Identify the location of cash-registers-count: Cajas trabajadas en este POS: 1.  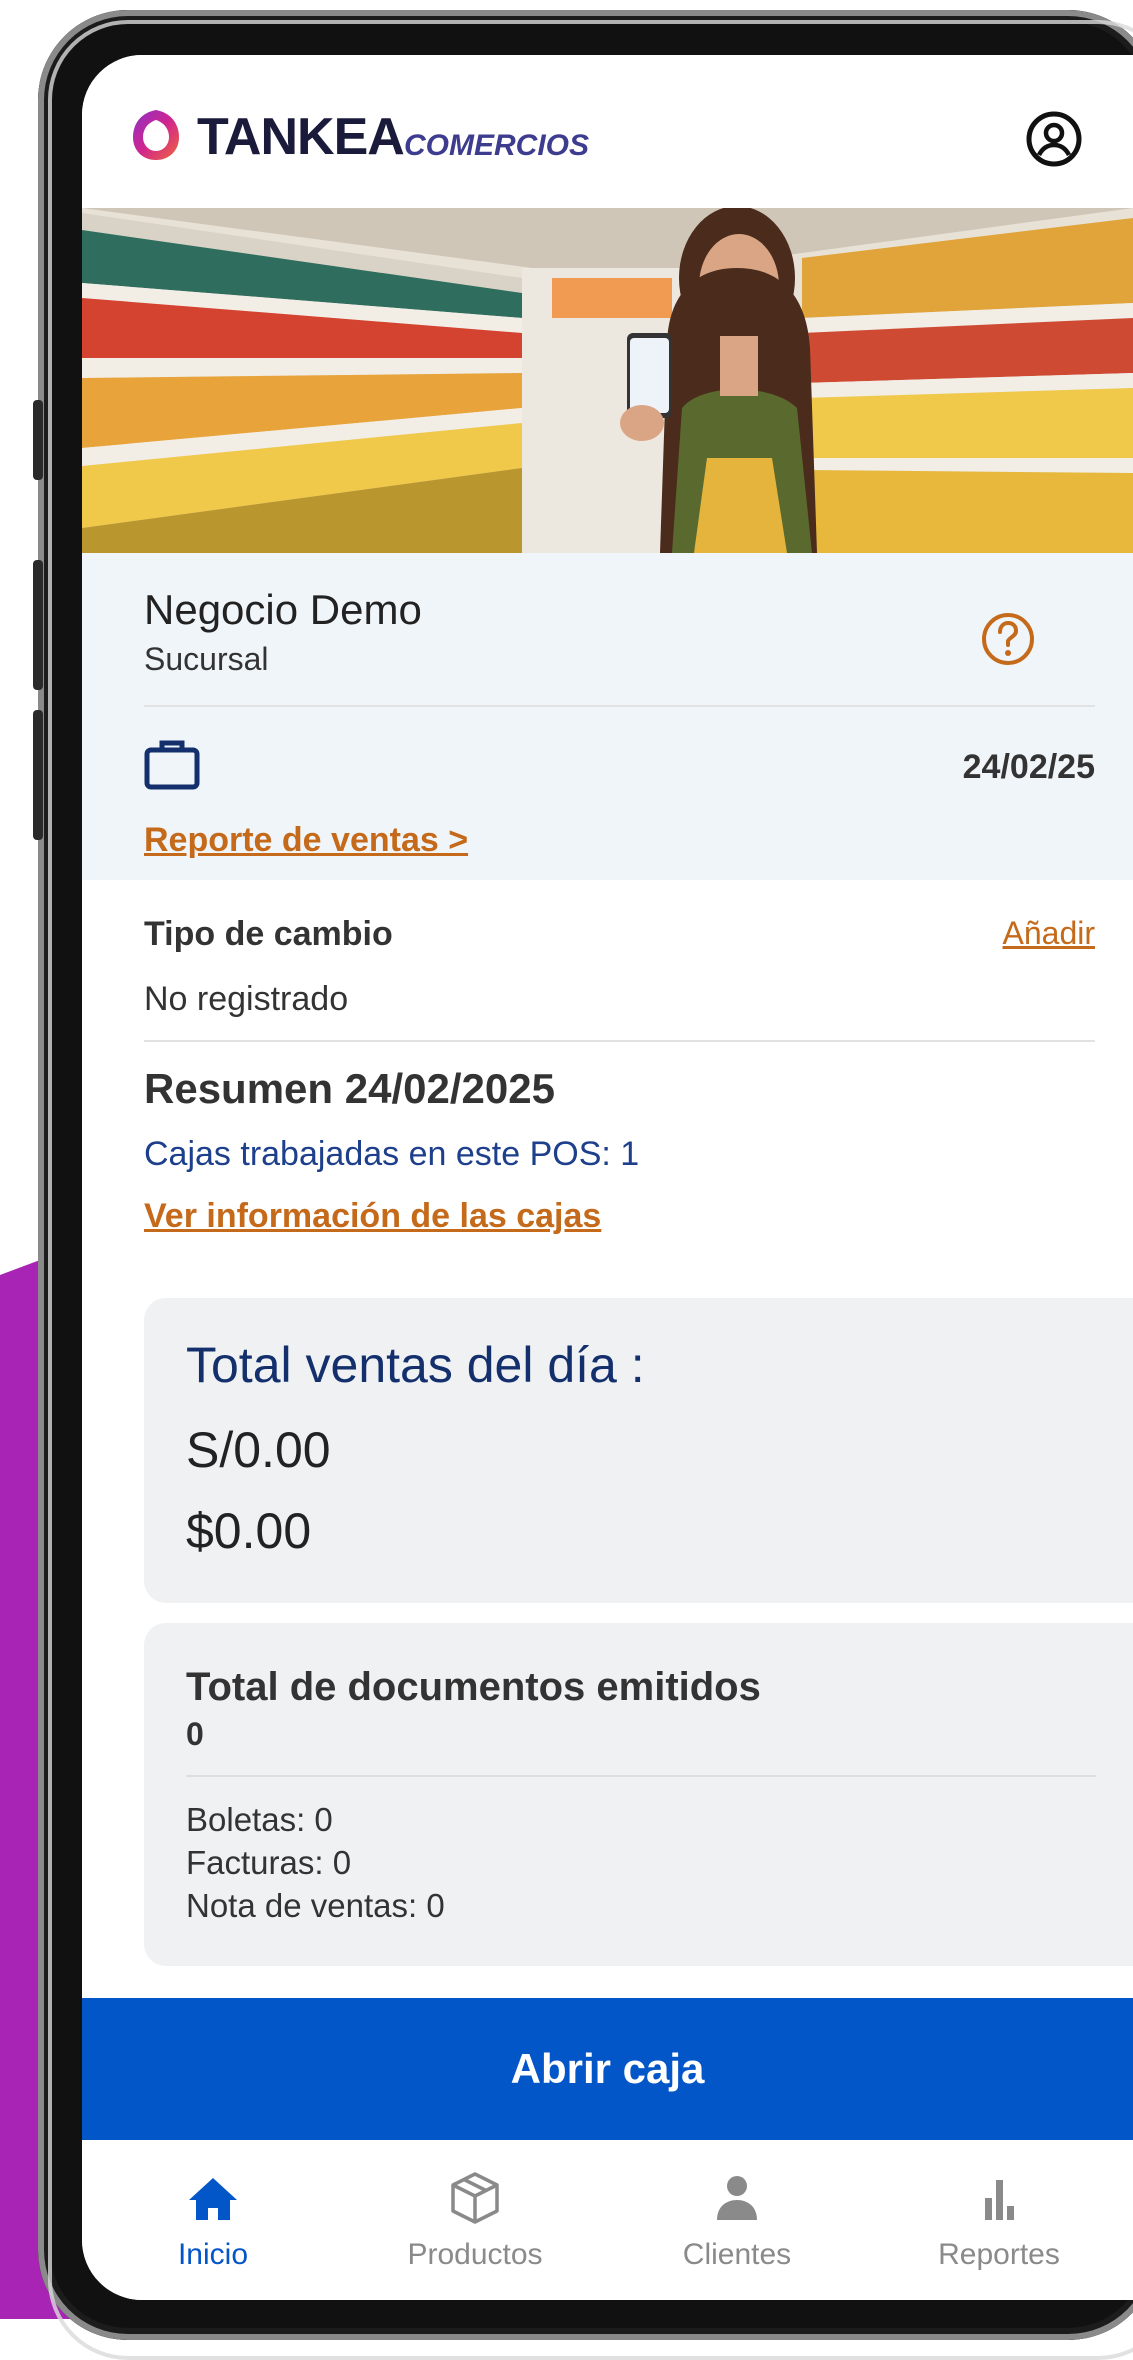
(392, 1154).